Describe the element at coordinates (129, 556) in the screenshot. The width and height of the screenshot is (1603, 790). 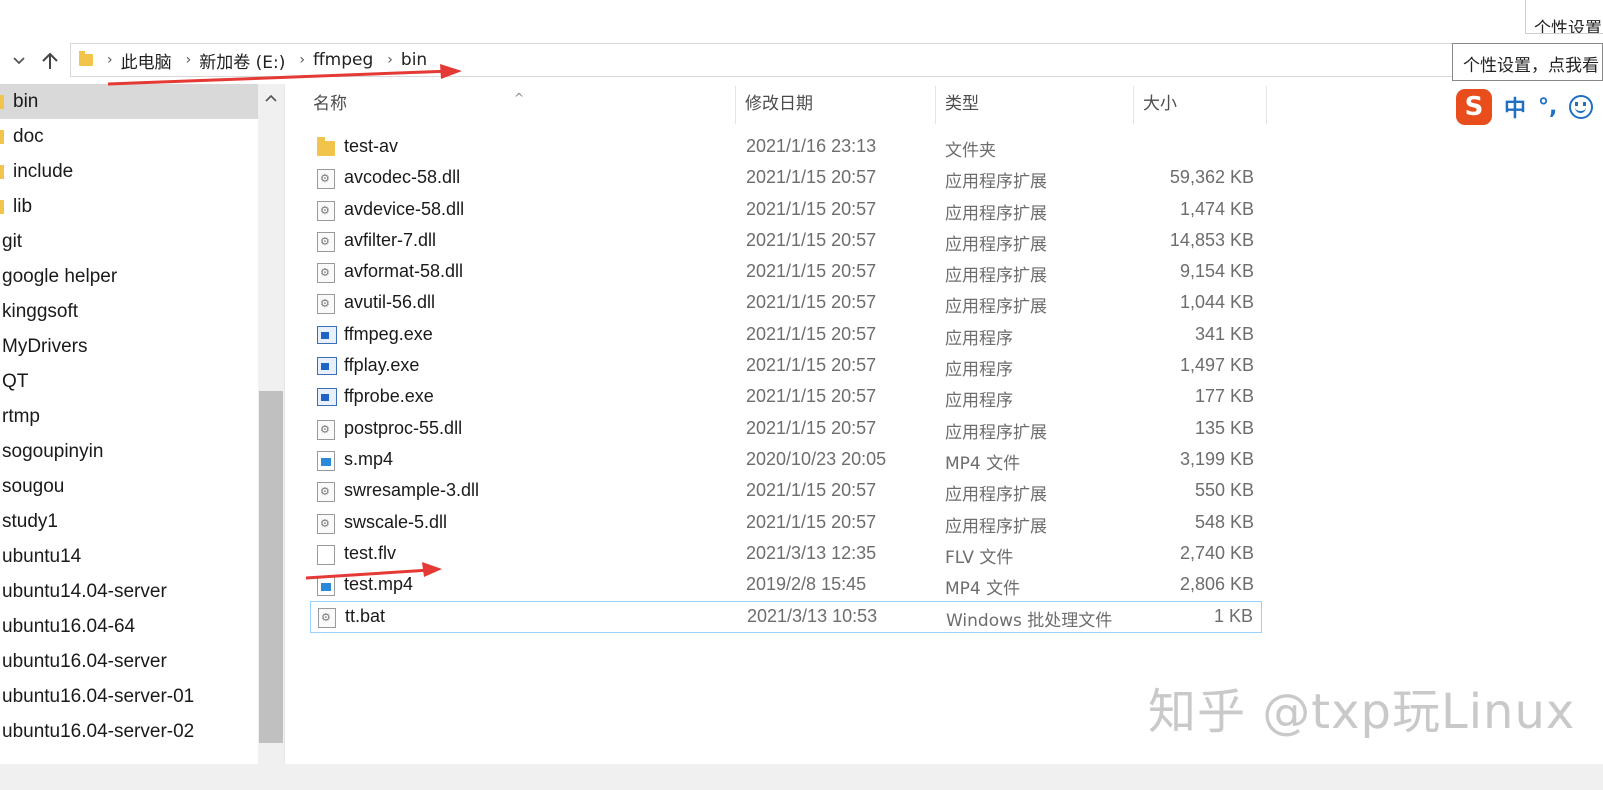
I see `sidebar-item-ubuntu14: ubuntu14` at that location.